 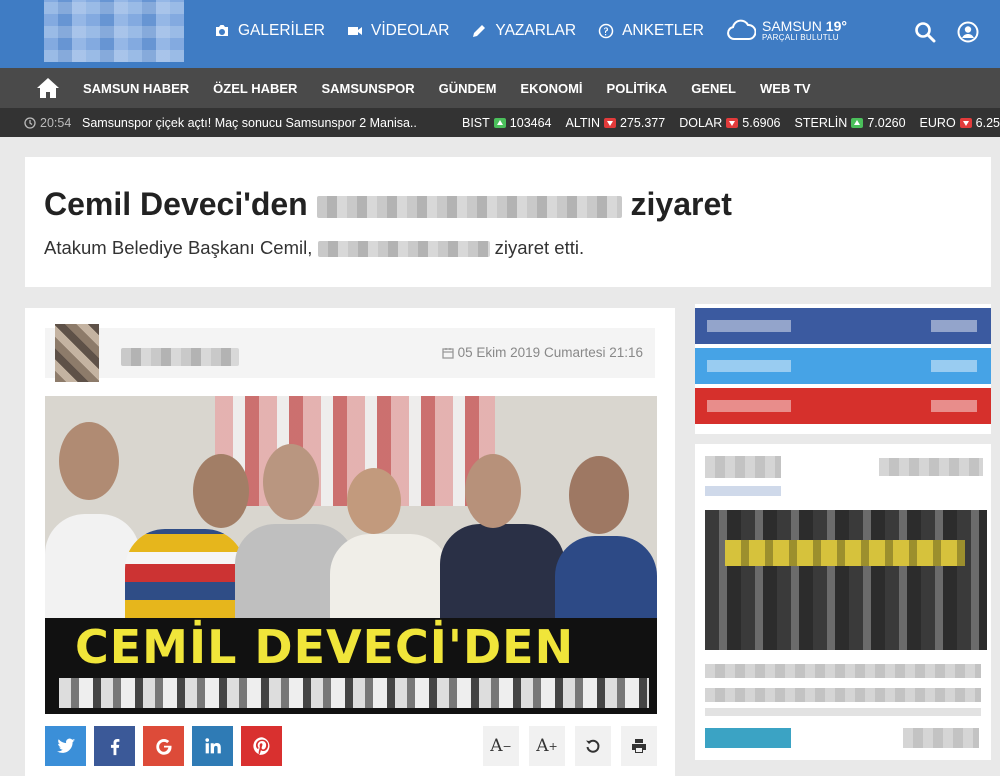 I want to click on ticker-time-value: 20:54, so click(x=56, y=123).